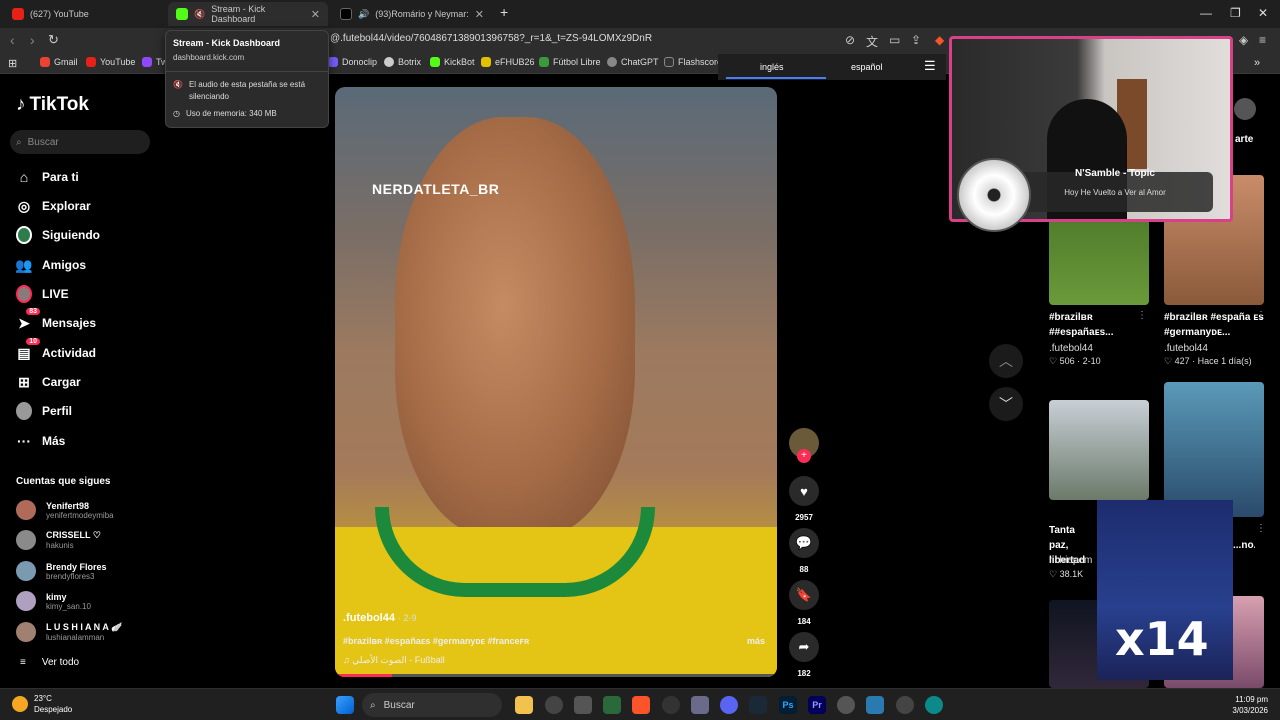 The width and height of the screenshot is (1280, 720). I want to click on followed-account: L U S H I A N A 🪽 lushianalamman, so click(69, 632).